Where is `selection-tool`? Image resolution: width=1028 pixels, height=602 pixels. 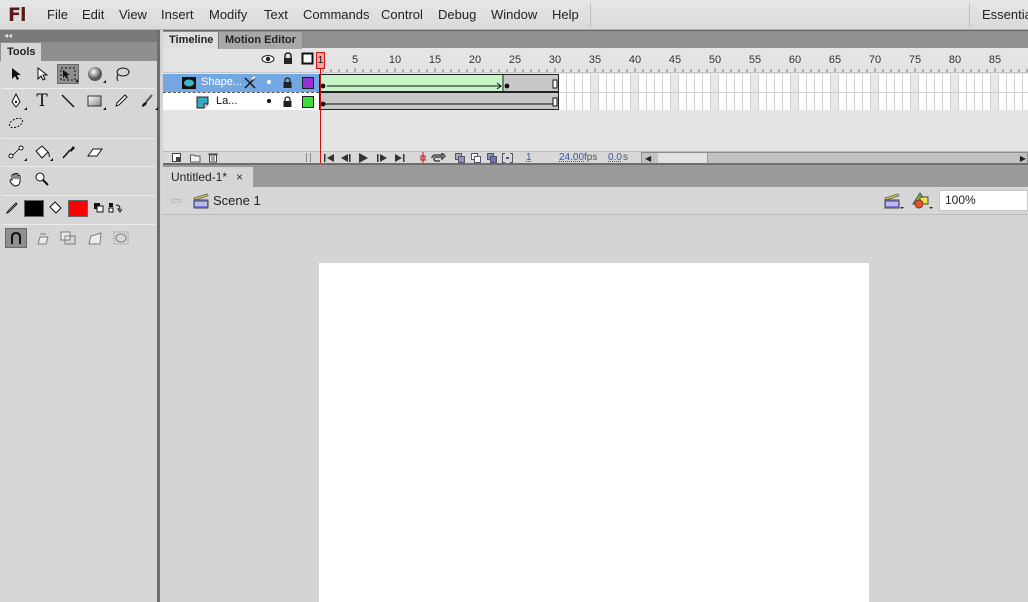
selection-tool is located at coordinates (16, 74).